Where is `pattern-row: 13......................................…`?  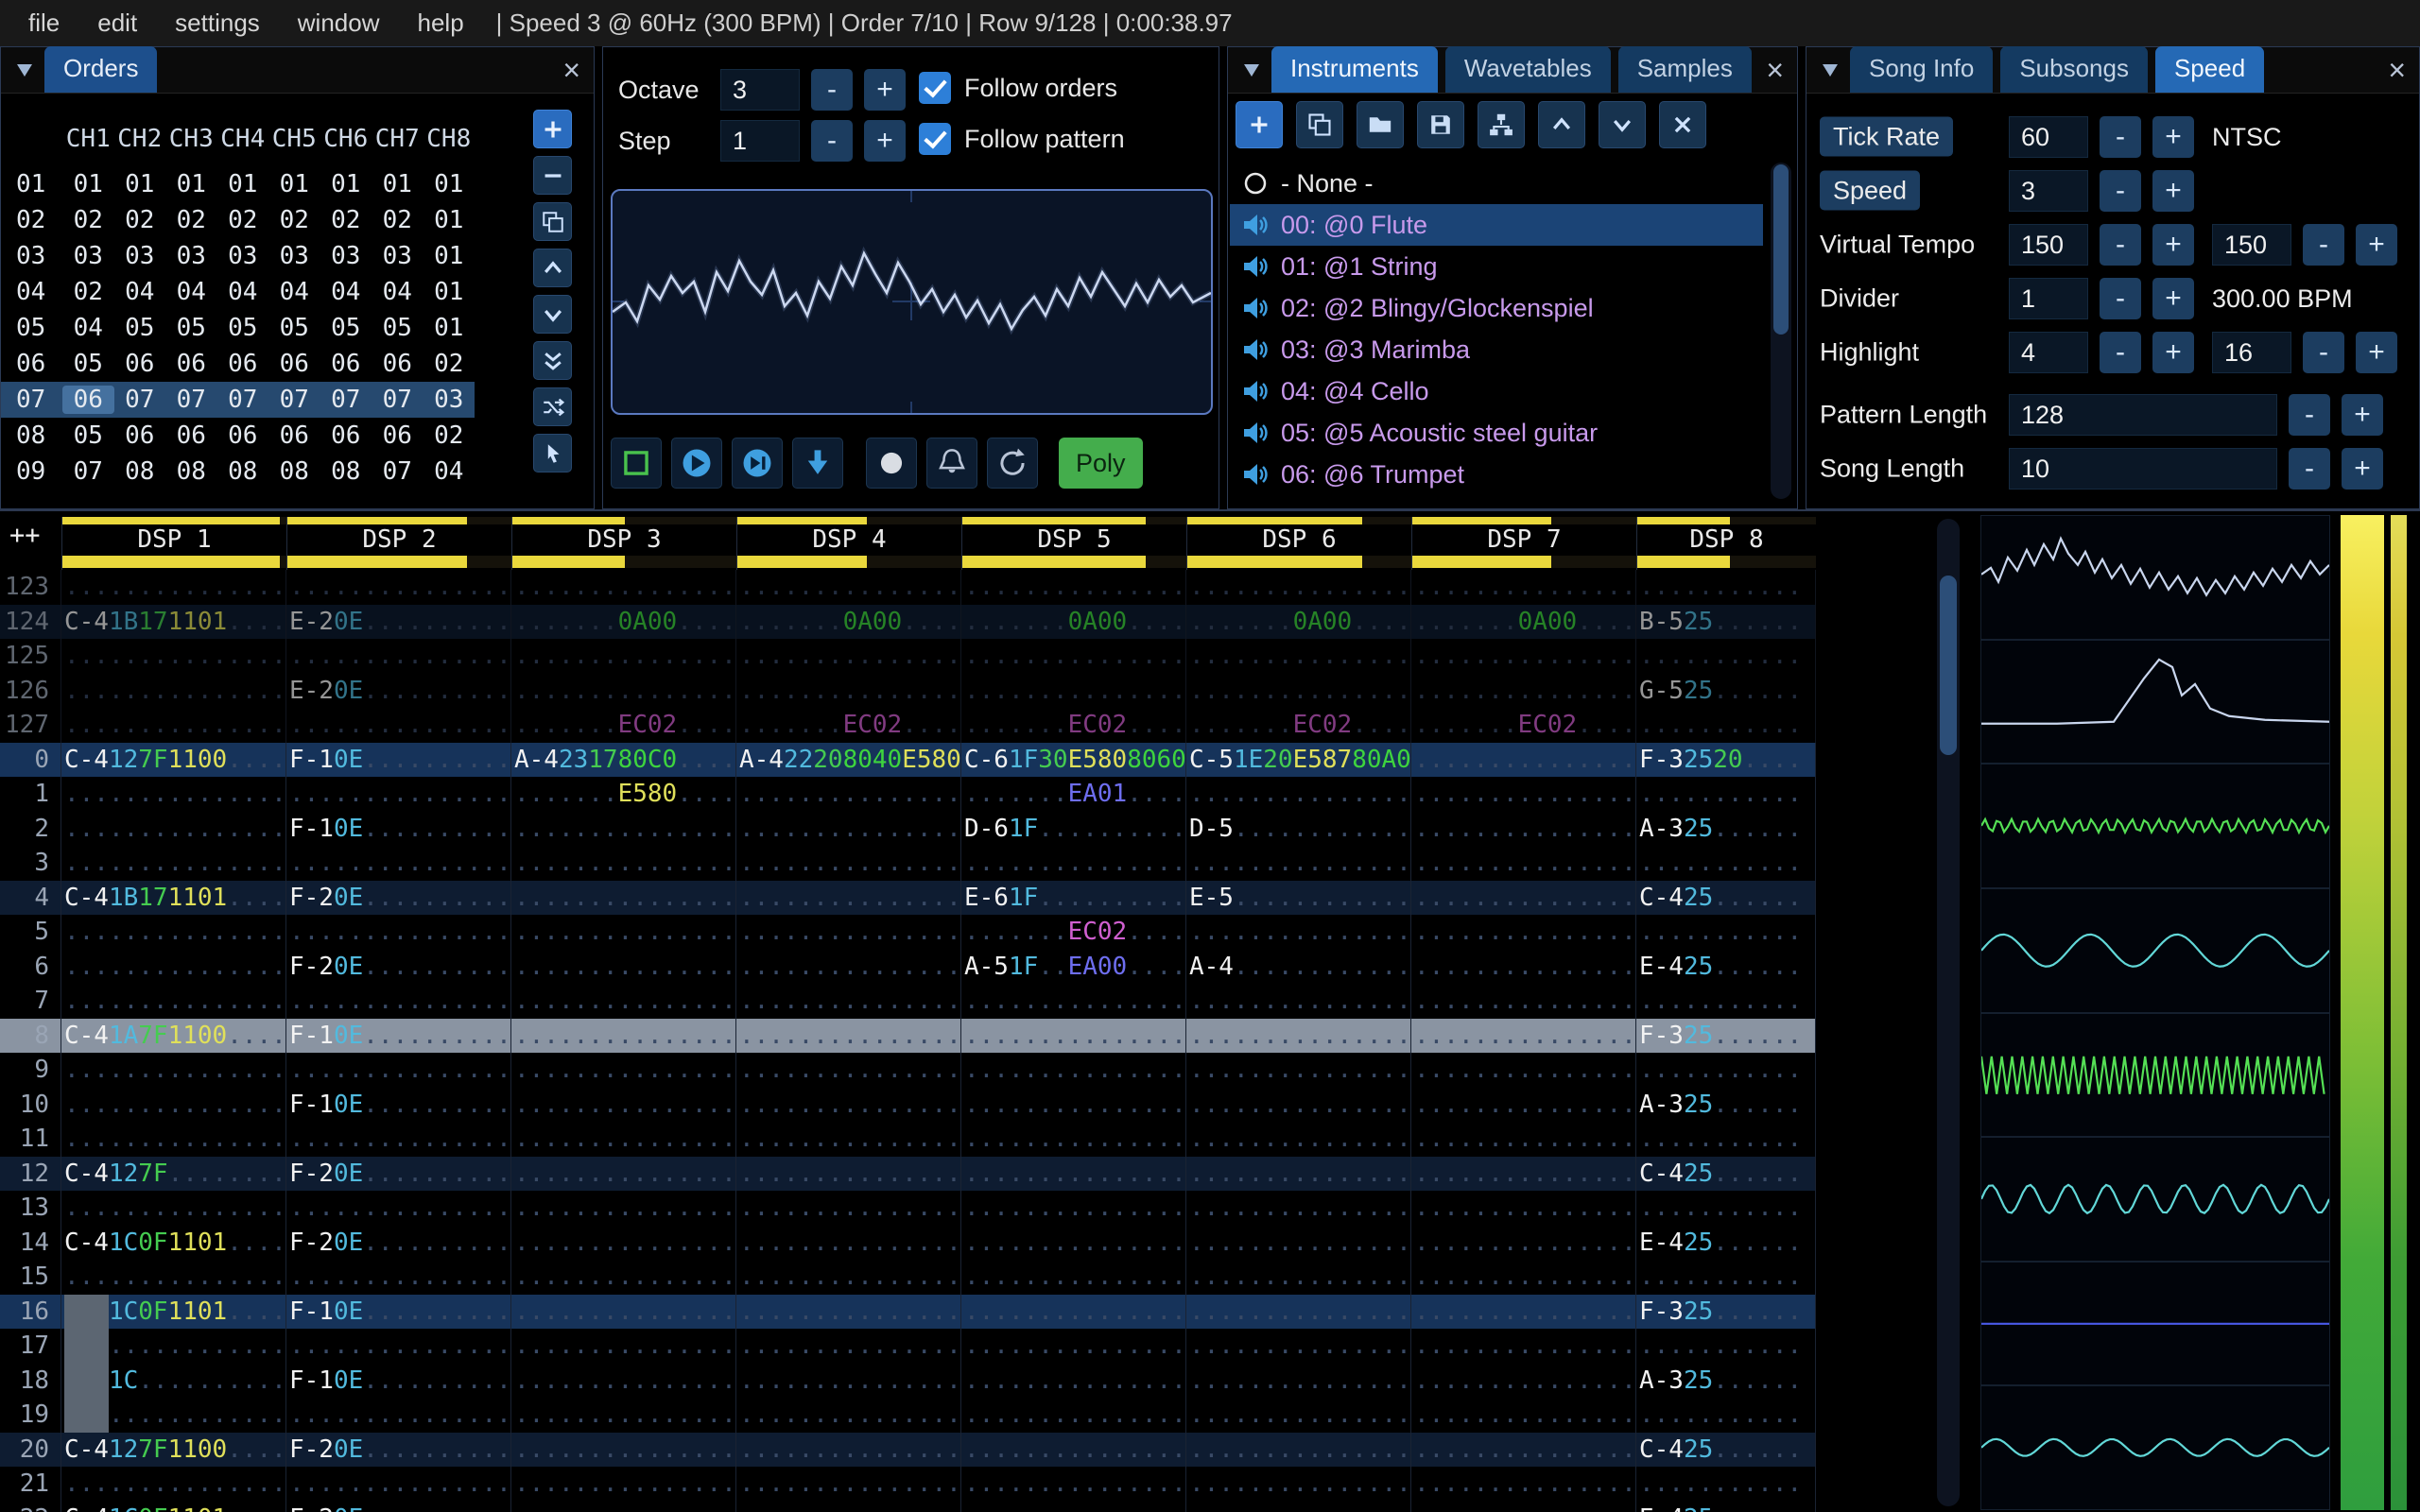 pattern-row: 13......................................… is located at coordinates (908, 1208).